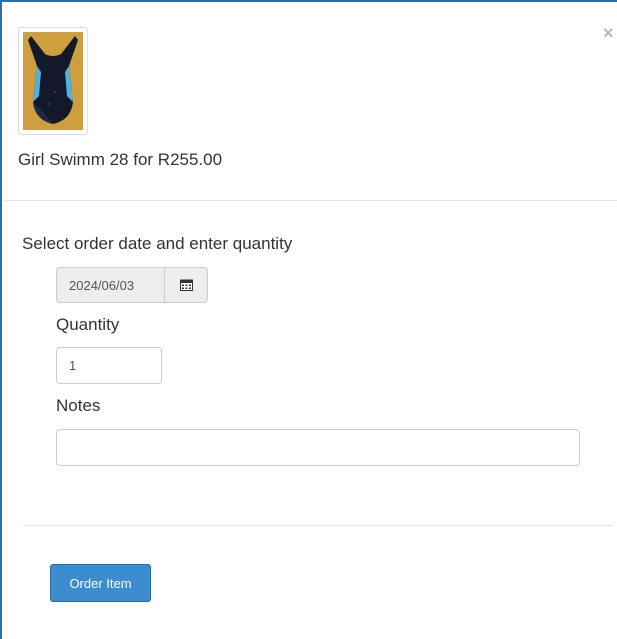  I want to click on calendar-button, so click(186, 285).